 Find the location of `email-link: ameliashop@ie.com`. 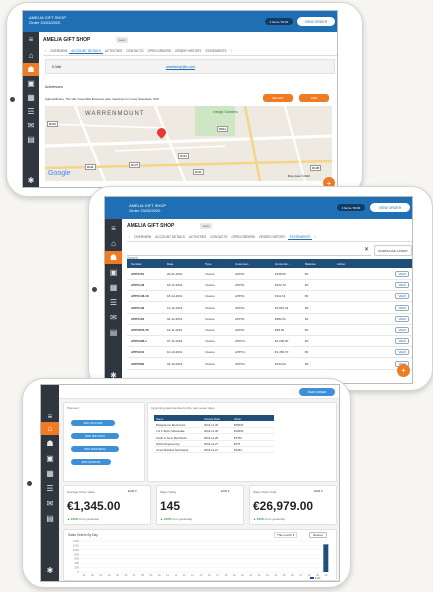

email-link: ameliashop@ie.com is located at coordinates (180, 67).